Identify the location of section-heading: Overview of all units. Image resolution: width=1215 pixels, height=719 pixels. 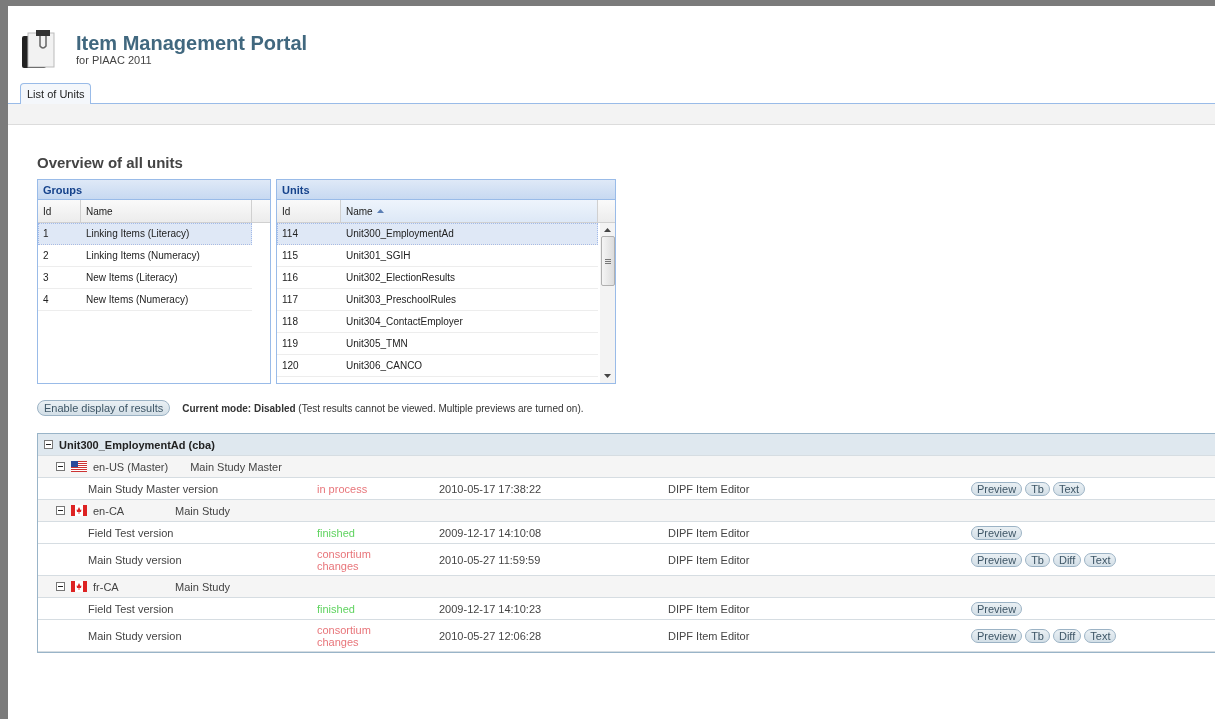
(110, 162).